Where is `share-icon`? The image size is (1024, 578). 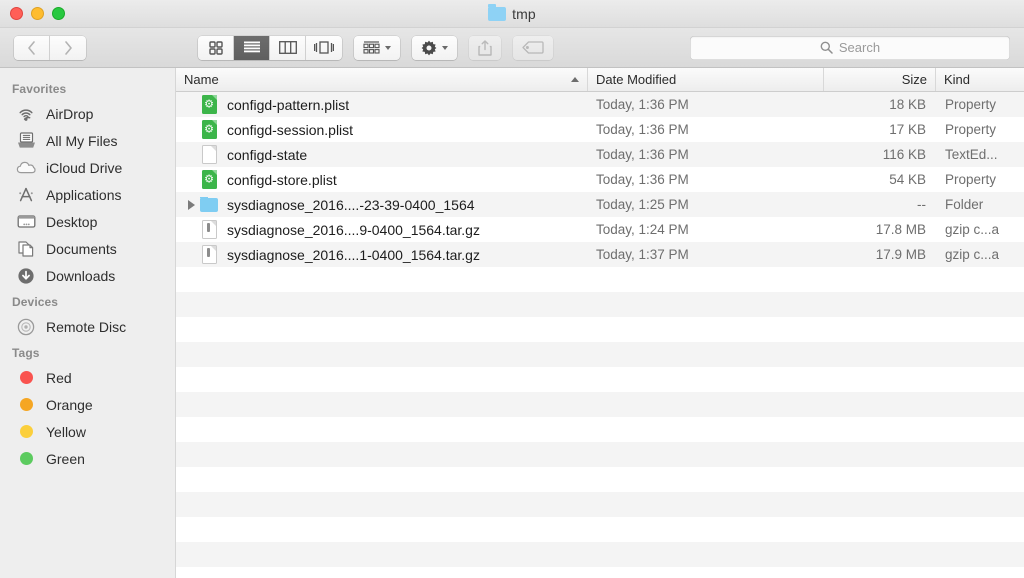 share-icon is located at coordinates (485, 47).